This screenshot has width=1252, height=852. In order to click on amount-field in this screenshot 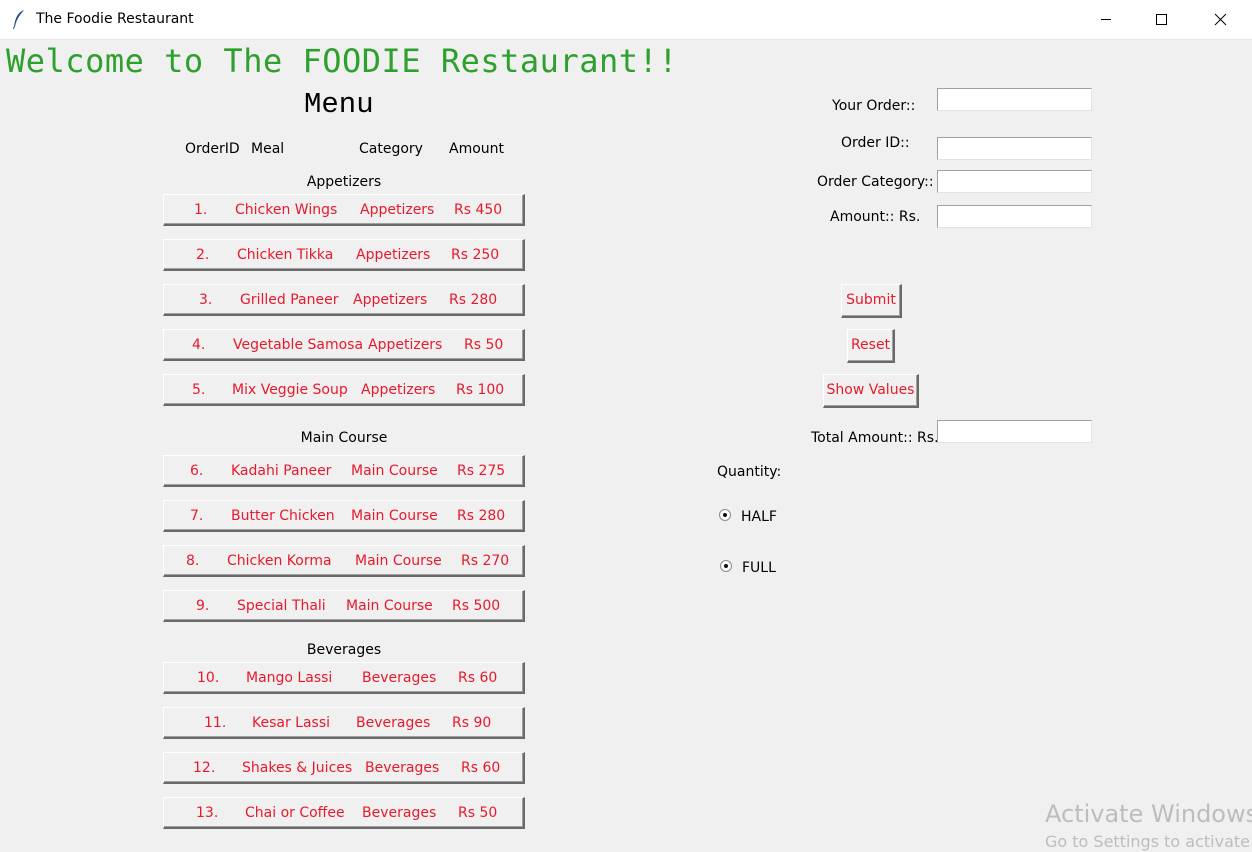, I will do `click(1014, 216)`.